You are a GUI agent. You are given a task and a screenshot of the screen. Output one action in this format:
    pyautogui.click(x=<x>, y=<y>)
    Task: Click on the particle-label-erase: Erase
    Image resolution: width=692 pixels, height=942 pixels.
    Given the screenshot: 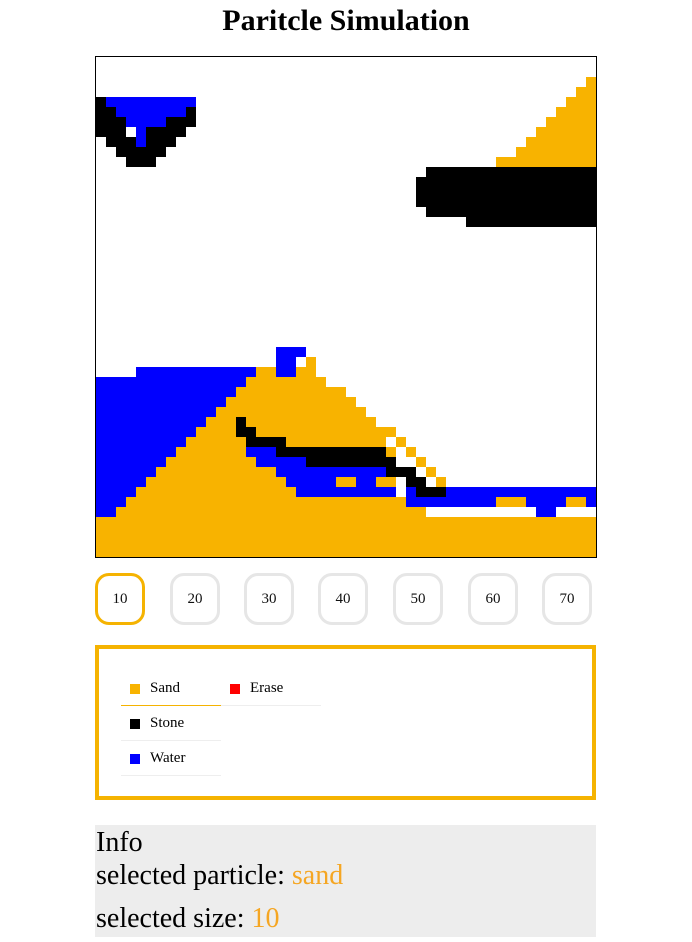 What is the action you would take?
    pyautogui.click(x=267, y=688)
    